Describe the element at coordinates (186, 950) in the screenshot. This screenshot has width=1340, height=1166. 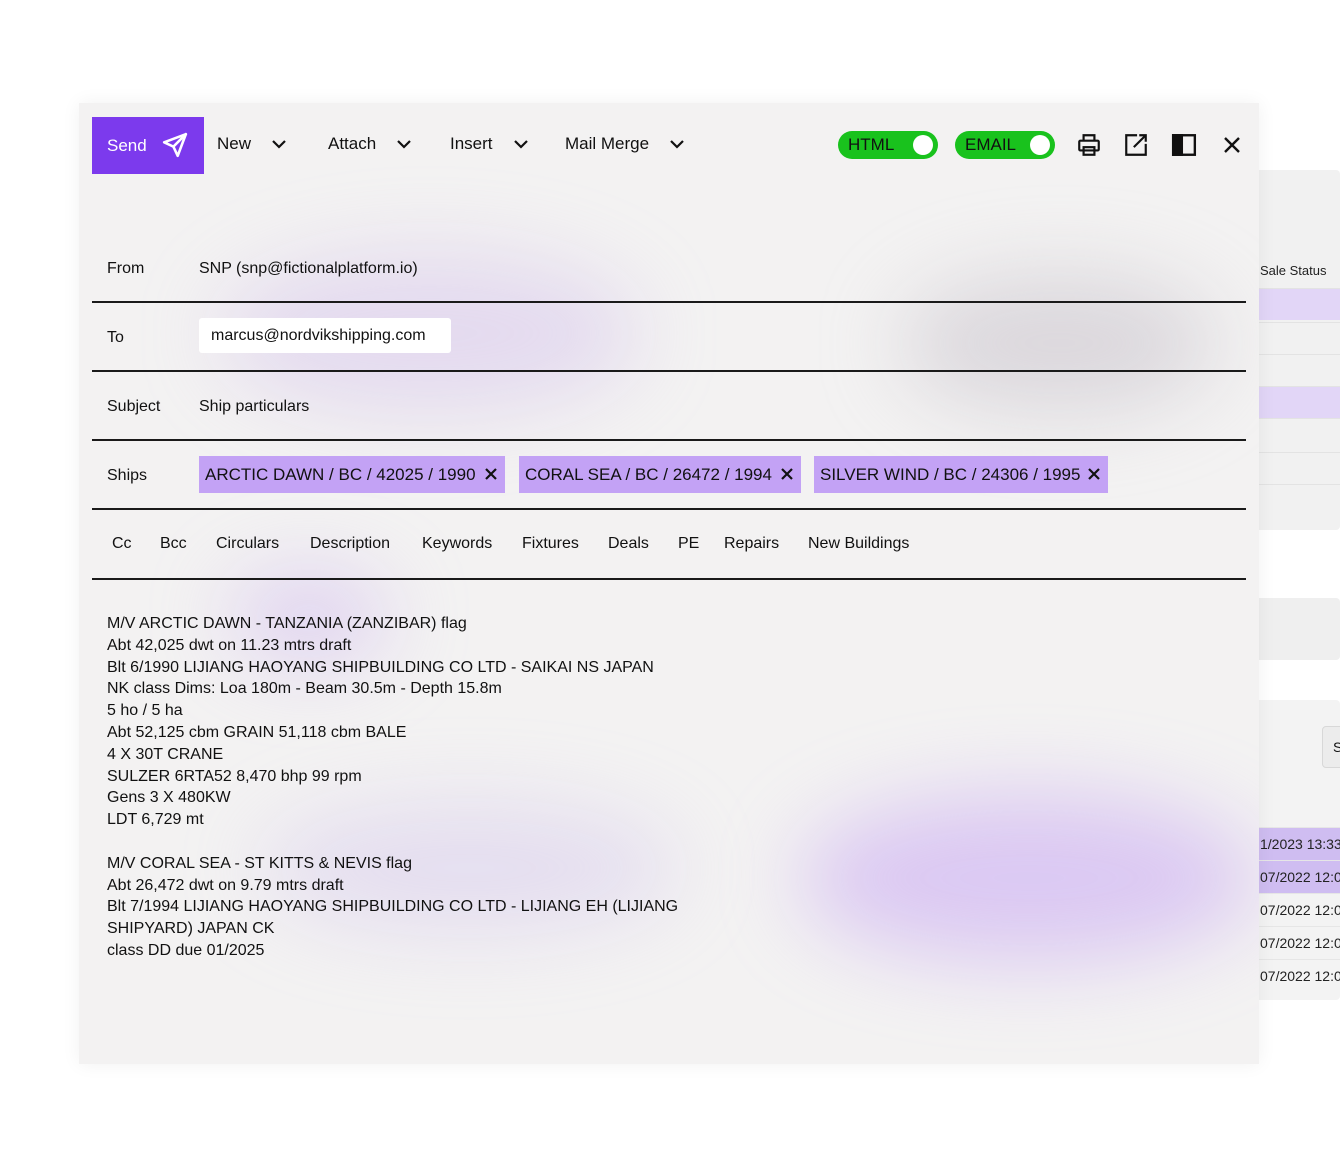
I see `body-line: class DD due 01/2025` at that location.